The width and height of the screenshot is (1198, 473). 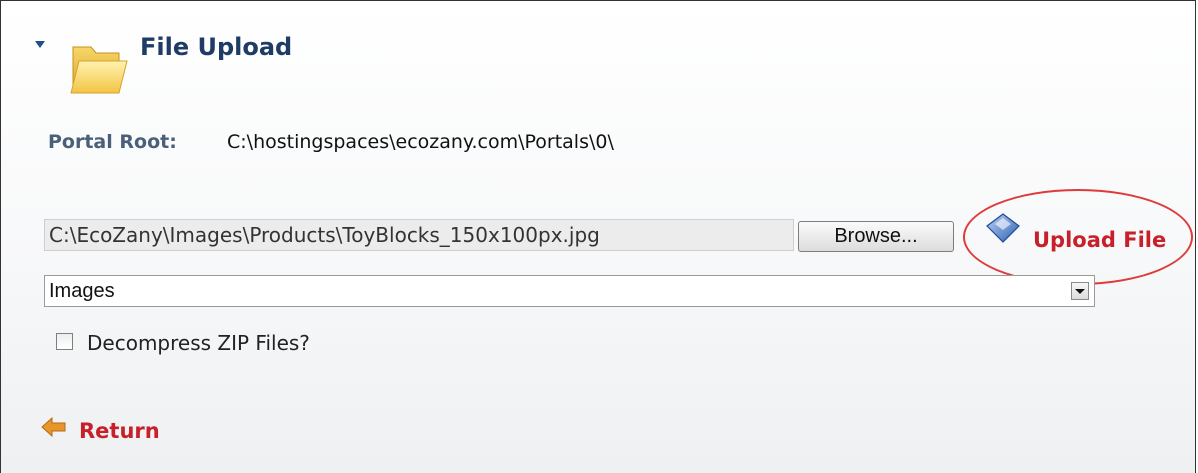 What do you see at coordinates (1003, 228) in the screenshot?
I see `upload-diamond-icon` at bounding box center [1003, 228].